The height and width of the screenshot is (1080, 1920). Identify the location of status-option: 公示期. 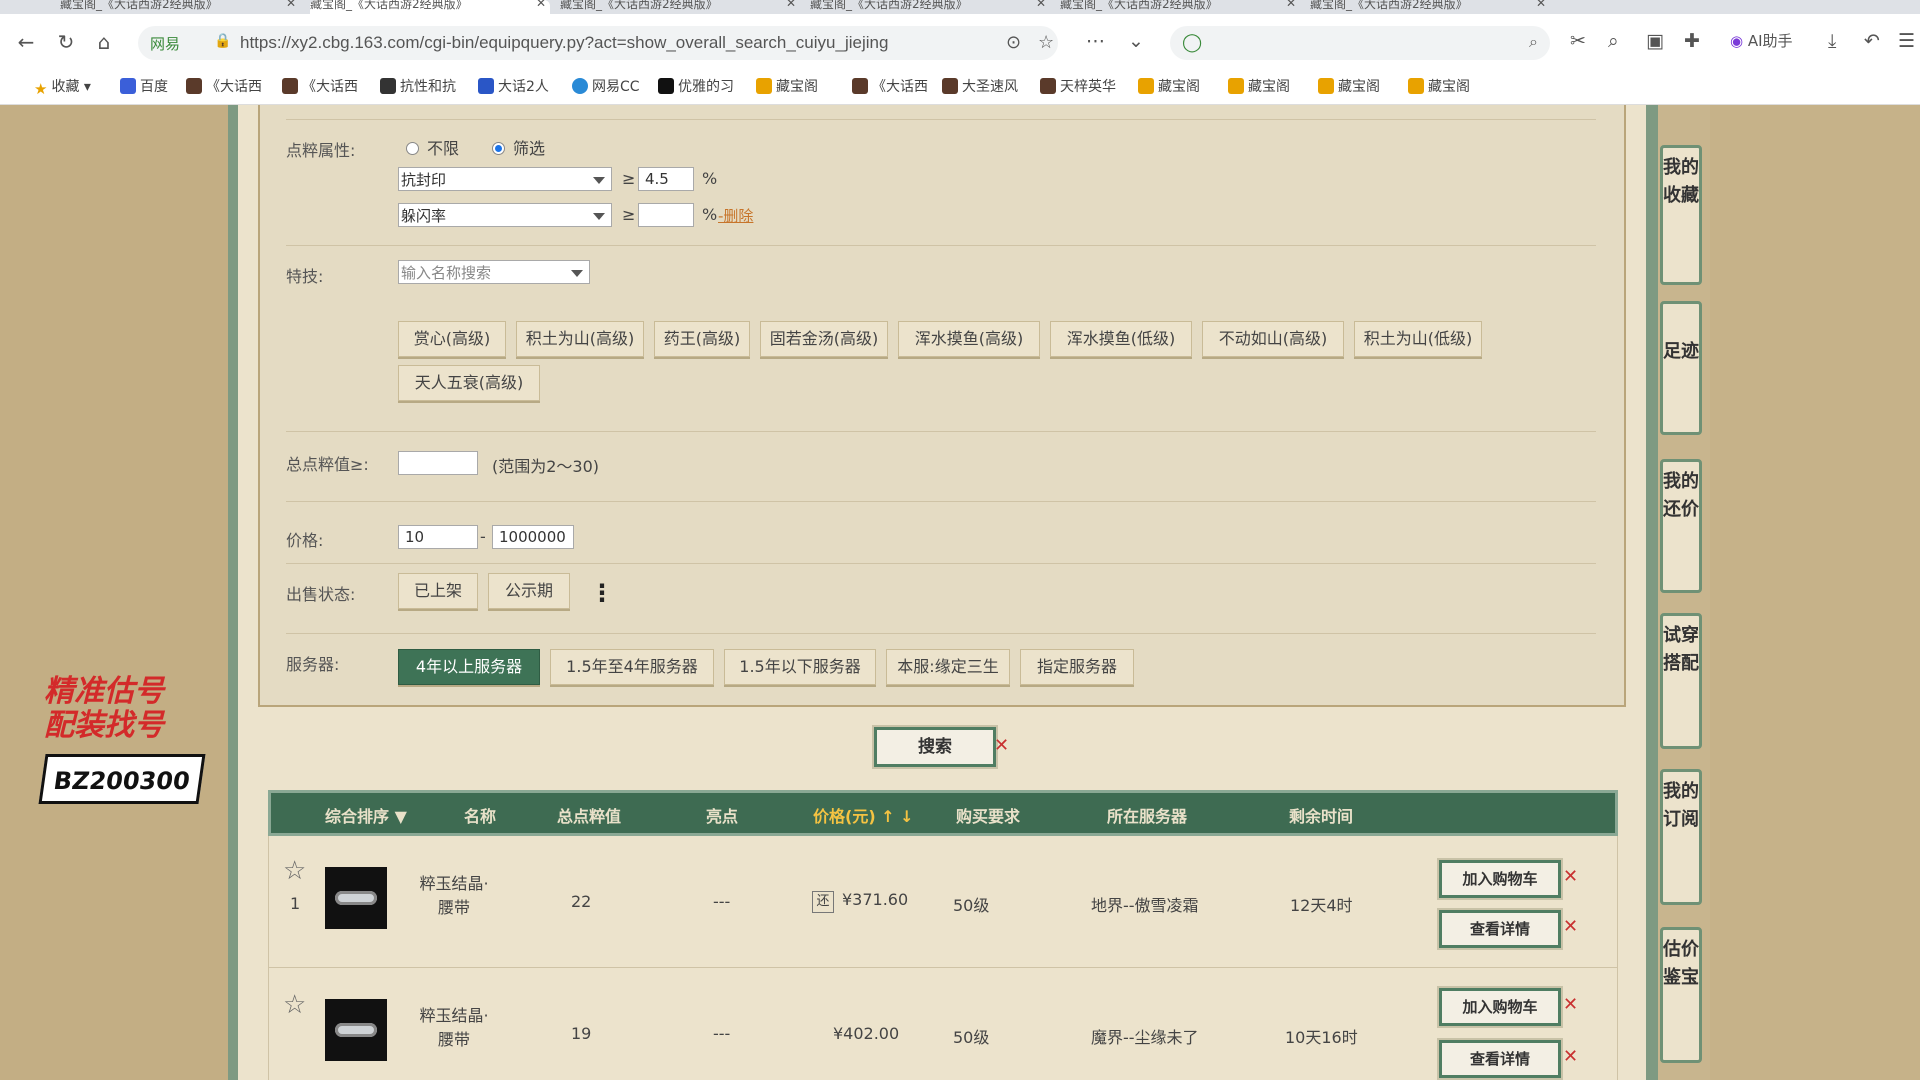
(529, 591).